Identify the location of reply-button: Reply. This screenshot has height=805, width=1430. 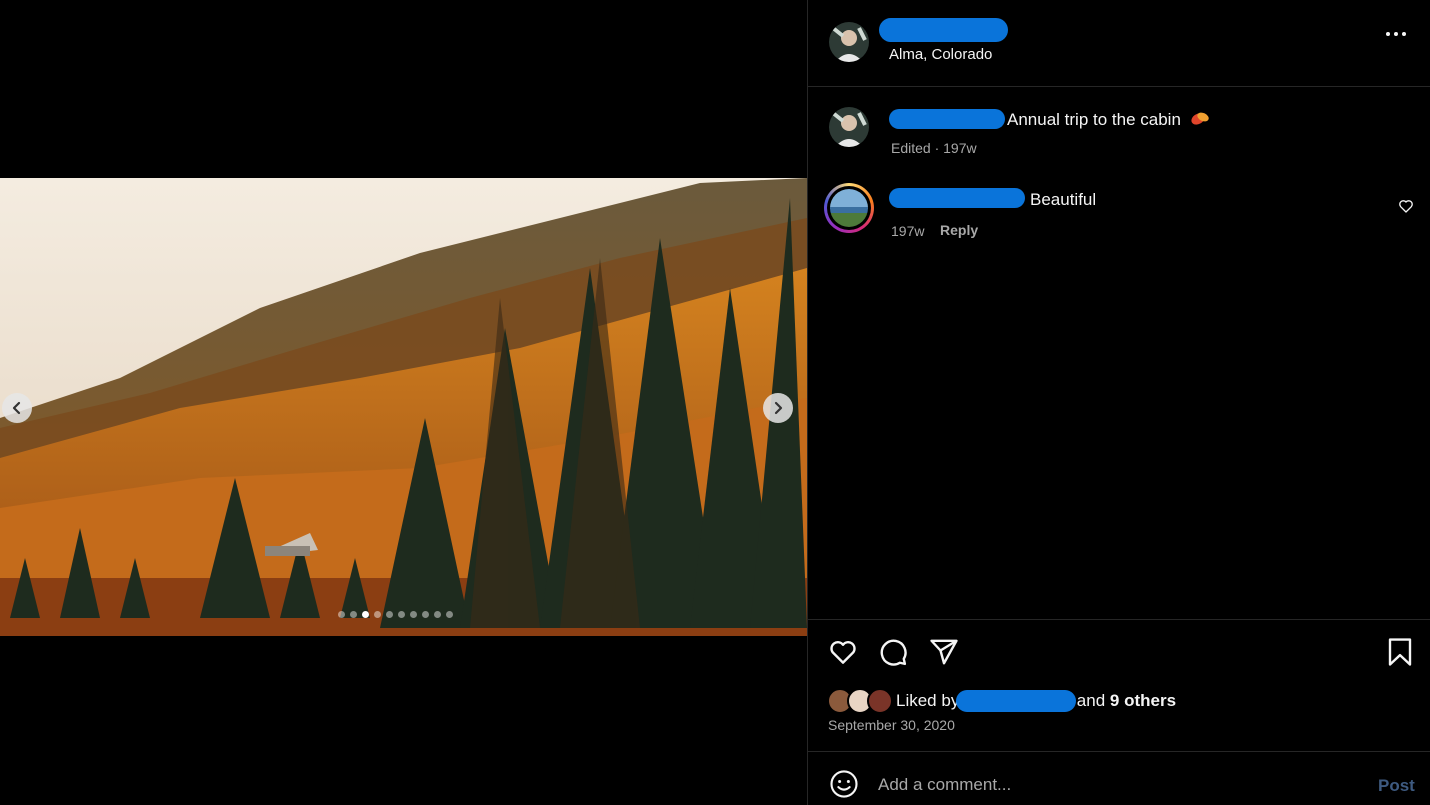
(959, 230).